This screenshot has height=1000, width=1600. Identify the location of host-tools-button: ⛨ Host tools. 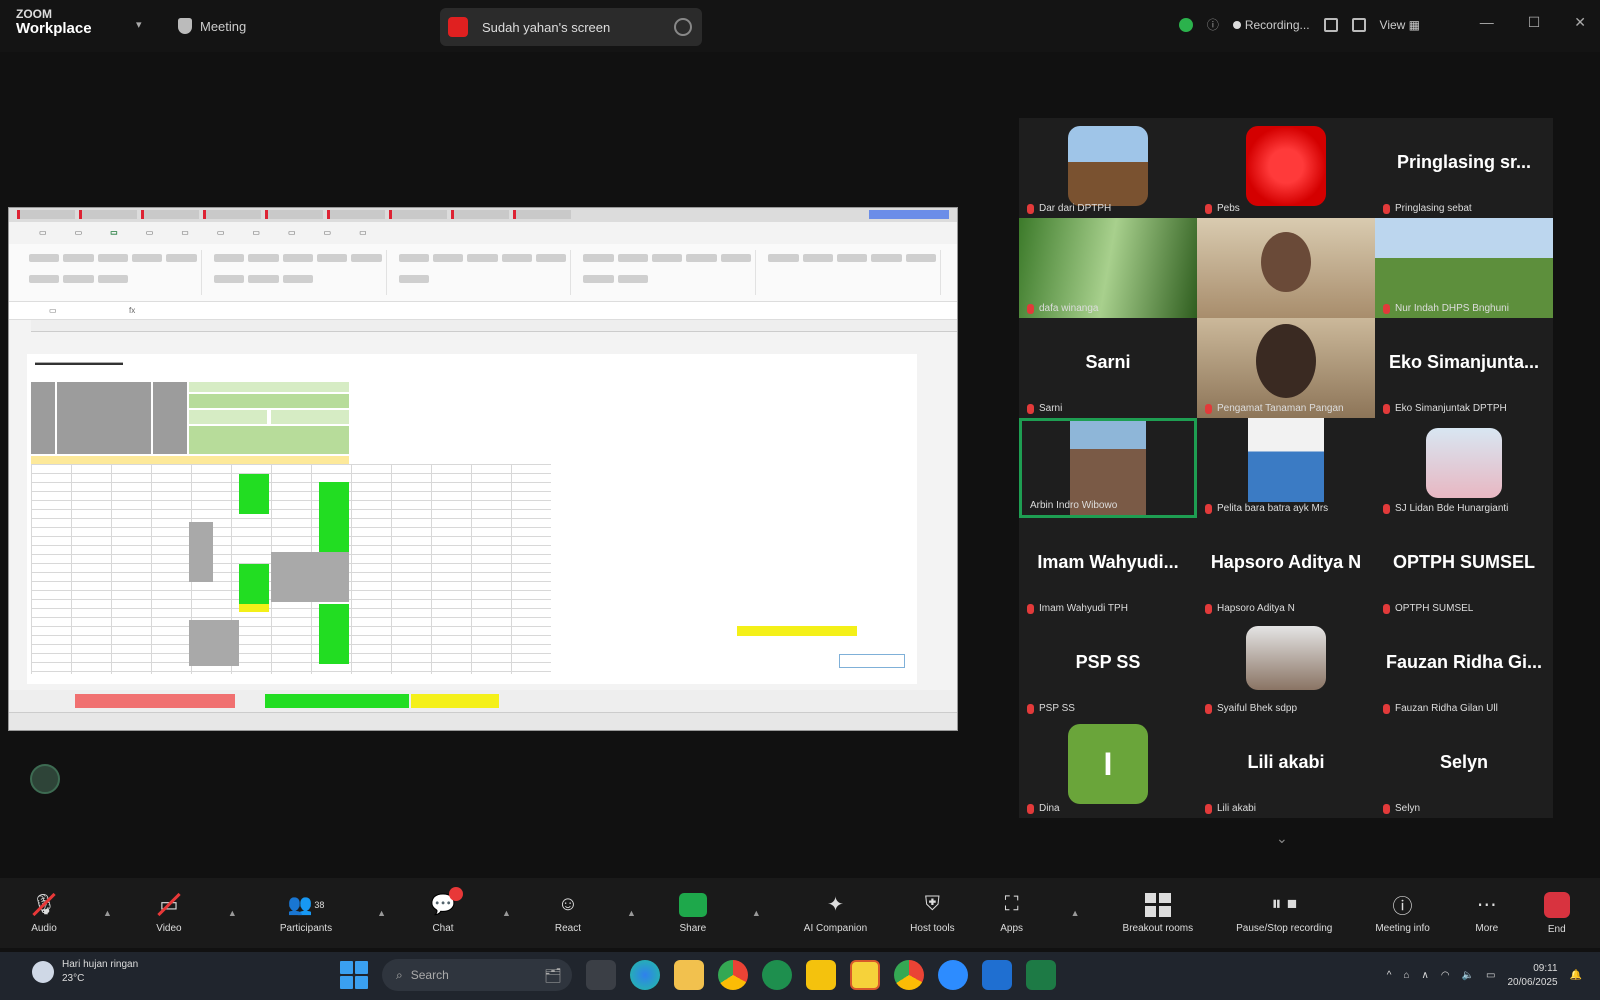
(932, 913).